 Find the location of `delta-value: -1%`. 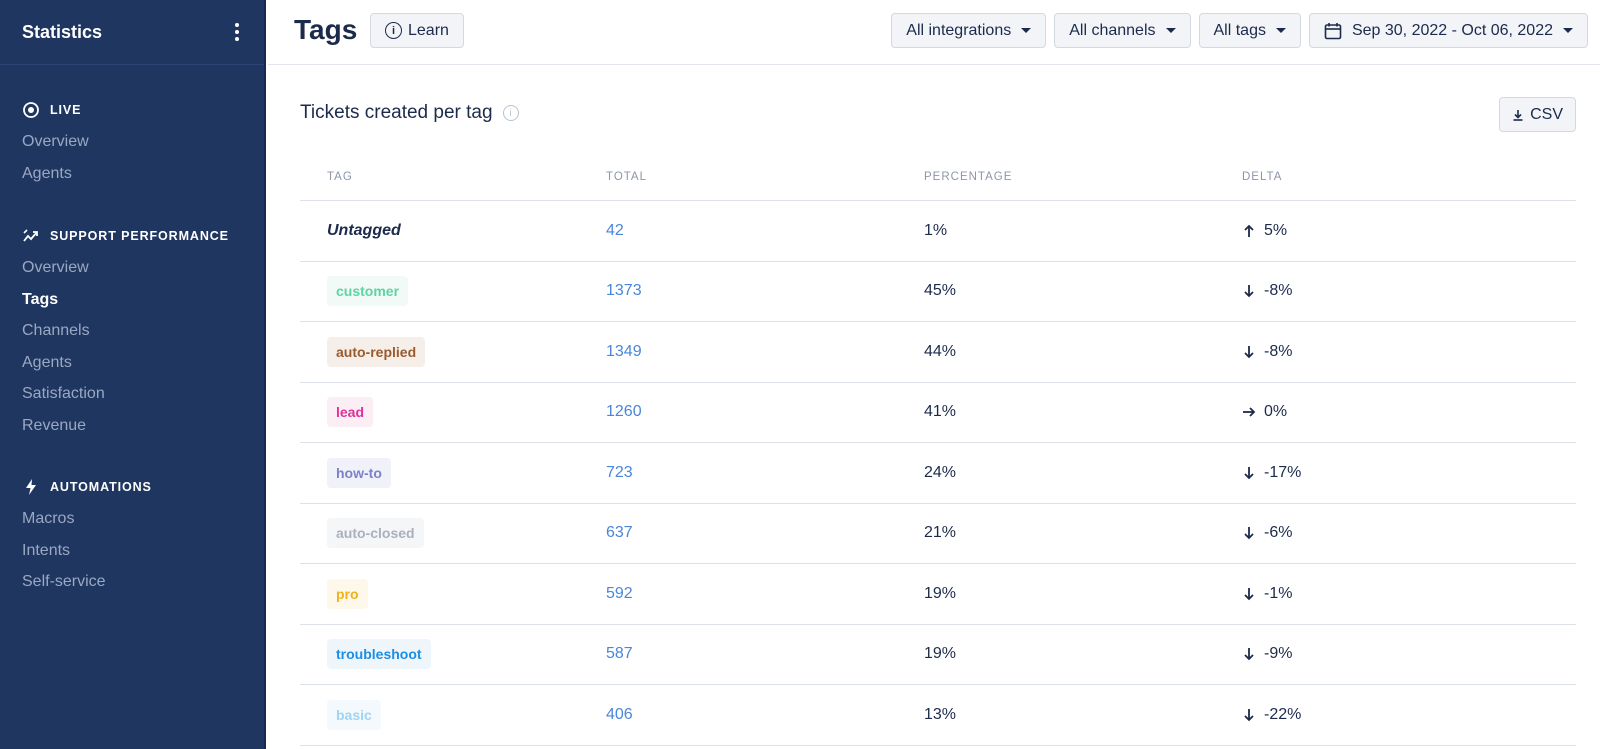

delta-value: -1% is located at coordinates (1278, 593).